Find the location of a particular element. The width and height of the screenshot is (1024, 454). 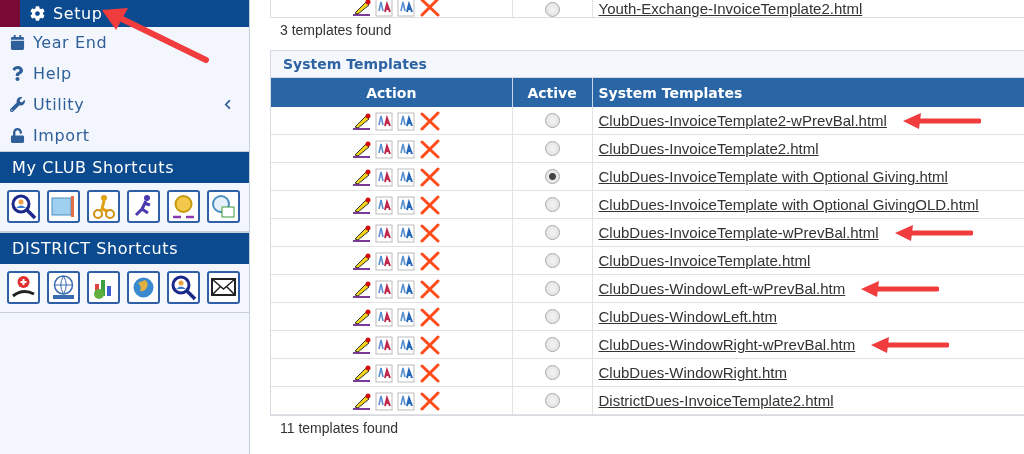

sidebar-item: Import is located at coordinates (124, 135).